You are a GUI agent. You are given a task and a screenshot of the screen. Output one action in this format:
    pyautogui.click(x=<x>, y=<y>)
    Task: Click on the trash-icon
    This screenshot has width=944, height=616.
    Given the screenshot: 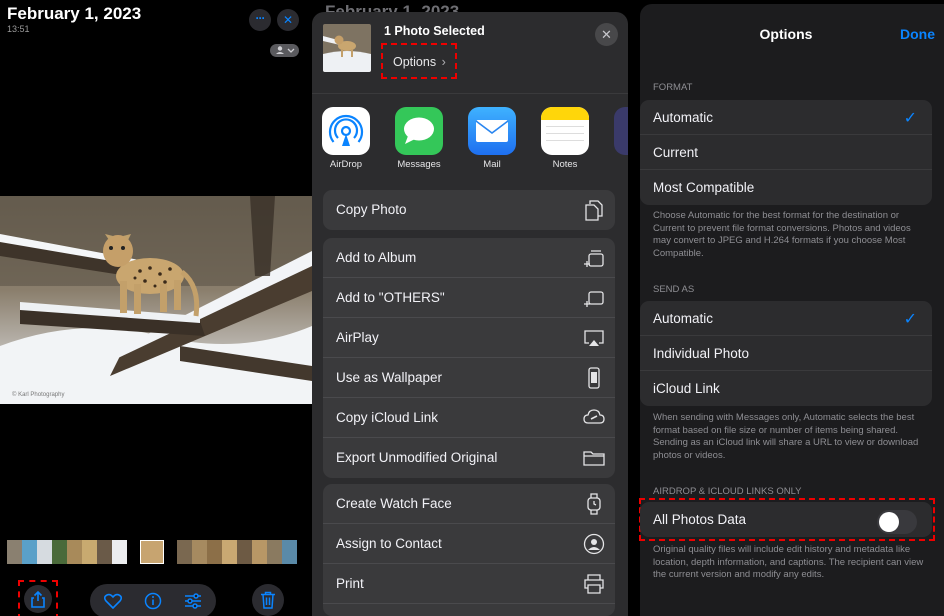 What is the action you would take?
    pyautogui.click(x=268, y=600)
    